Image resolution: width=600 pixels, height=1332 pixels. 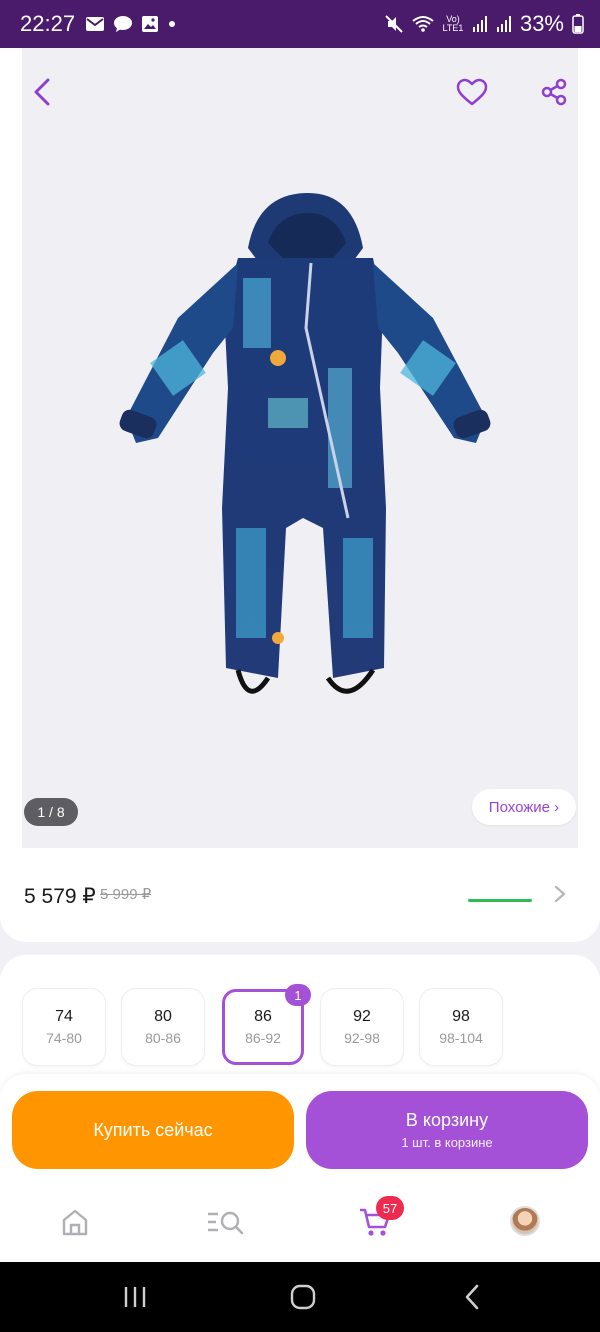 What do you see at coordinates (300, 1129) in the screenshot?
I see `purchase-actions: Купить сейчас В корзину 1 шт. в корзине` at bounding box center [300, 1129].